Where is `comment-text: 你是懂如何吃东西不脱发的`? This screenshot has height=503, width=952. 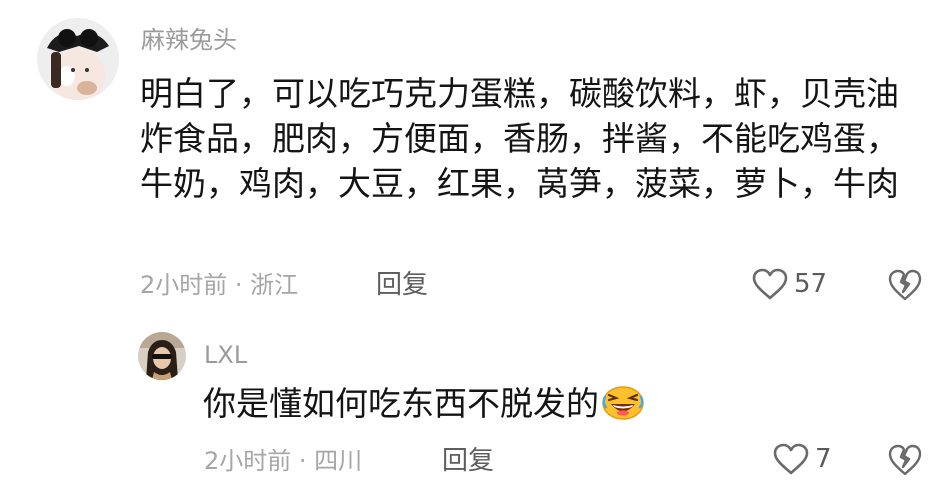
comment-text: 你是懂如何吃东西不脱发的 is located at coordinates (553, 406).